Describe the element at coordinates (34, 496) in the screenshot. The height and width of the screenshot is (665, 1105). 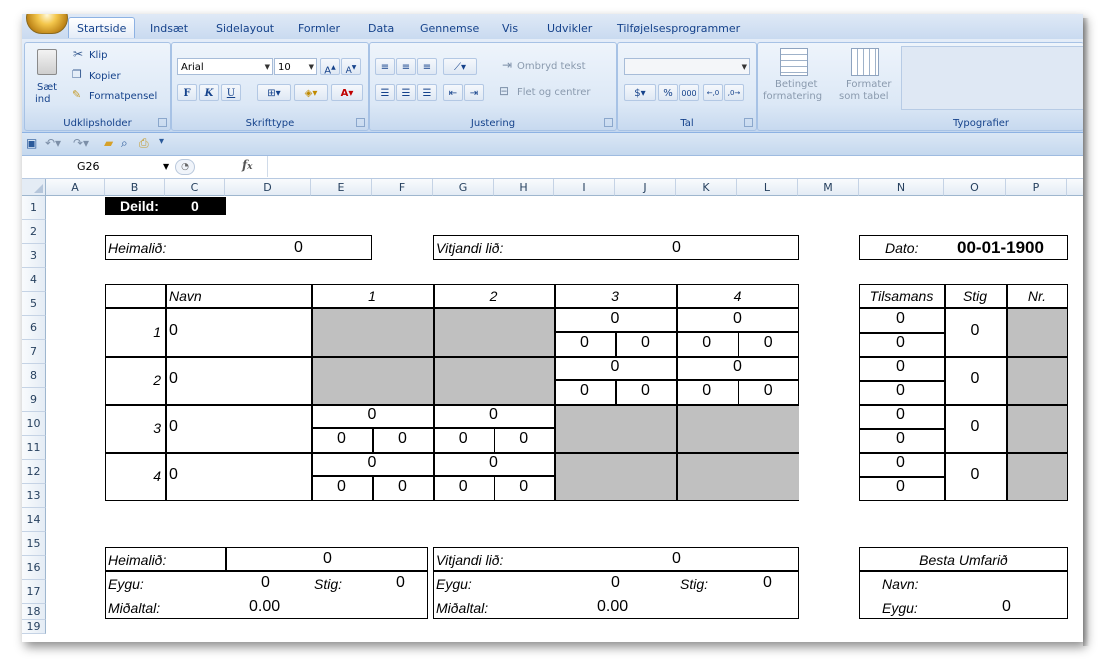
I see `row-header-13: 13` at that location.